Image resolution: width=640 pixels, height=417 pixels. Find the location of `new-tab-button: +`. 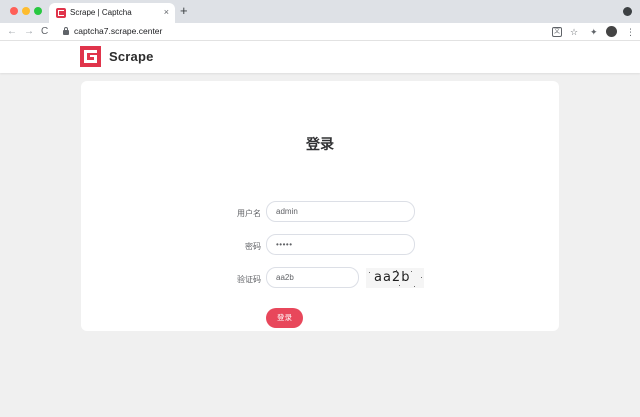

new-tab-button: + is located at coordinates (184, 11).